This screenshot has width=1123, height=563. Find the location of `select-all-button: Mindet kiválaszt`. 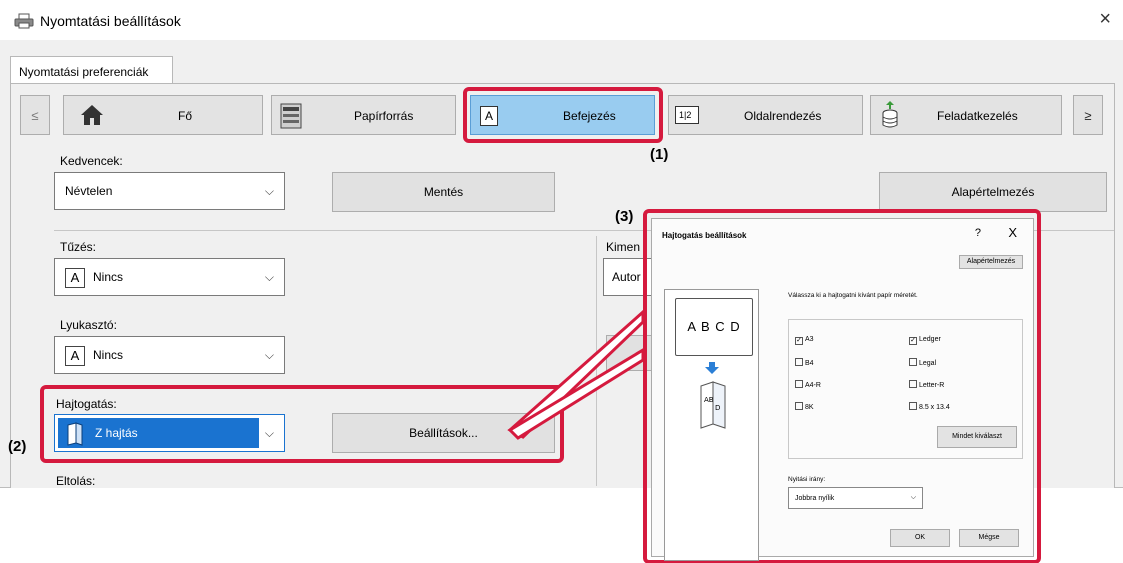

select-all-button: Mindet kiválaszt is located at coordinates (977, 437).